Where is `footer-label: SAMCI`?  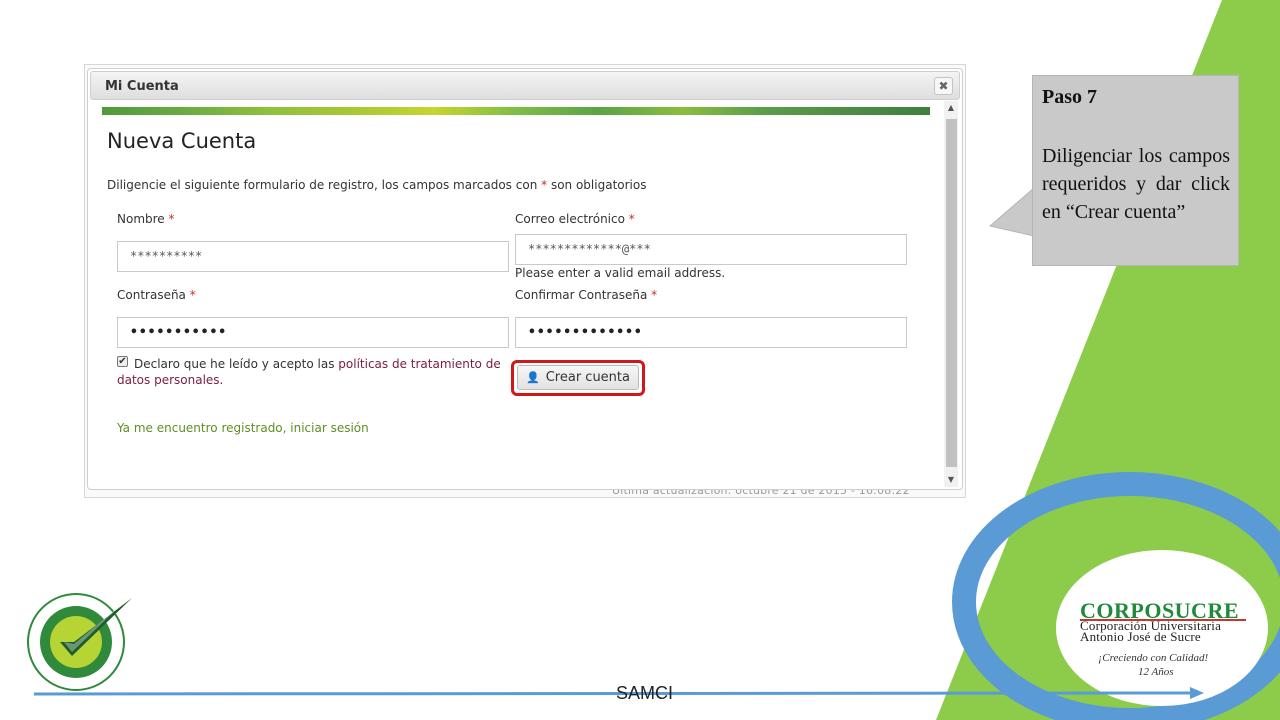
footer-label: SAMCI is located at coordinates (645, 693).